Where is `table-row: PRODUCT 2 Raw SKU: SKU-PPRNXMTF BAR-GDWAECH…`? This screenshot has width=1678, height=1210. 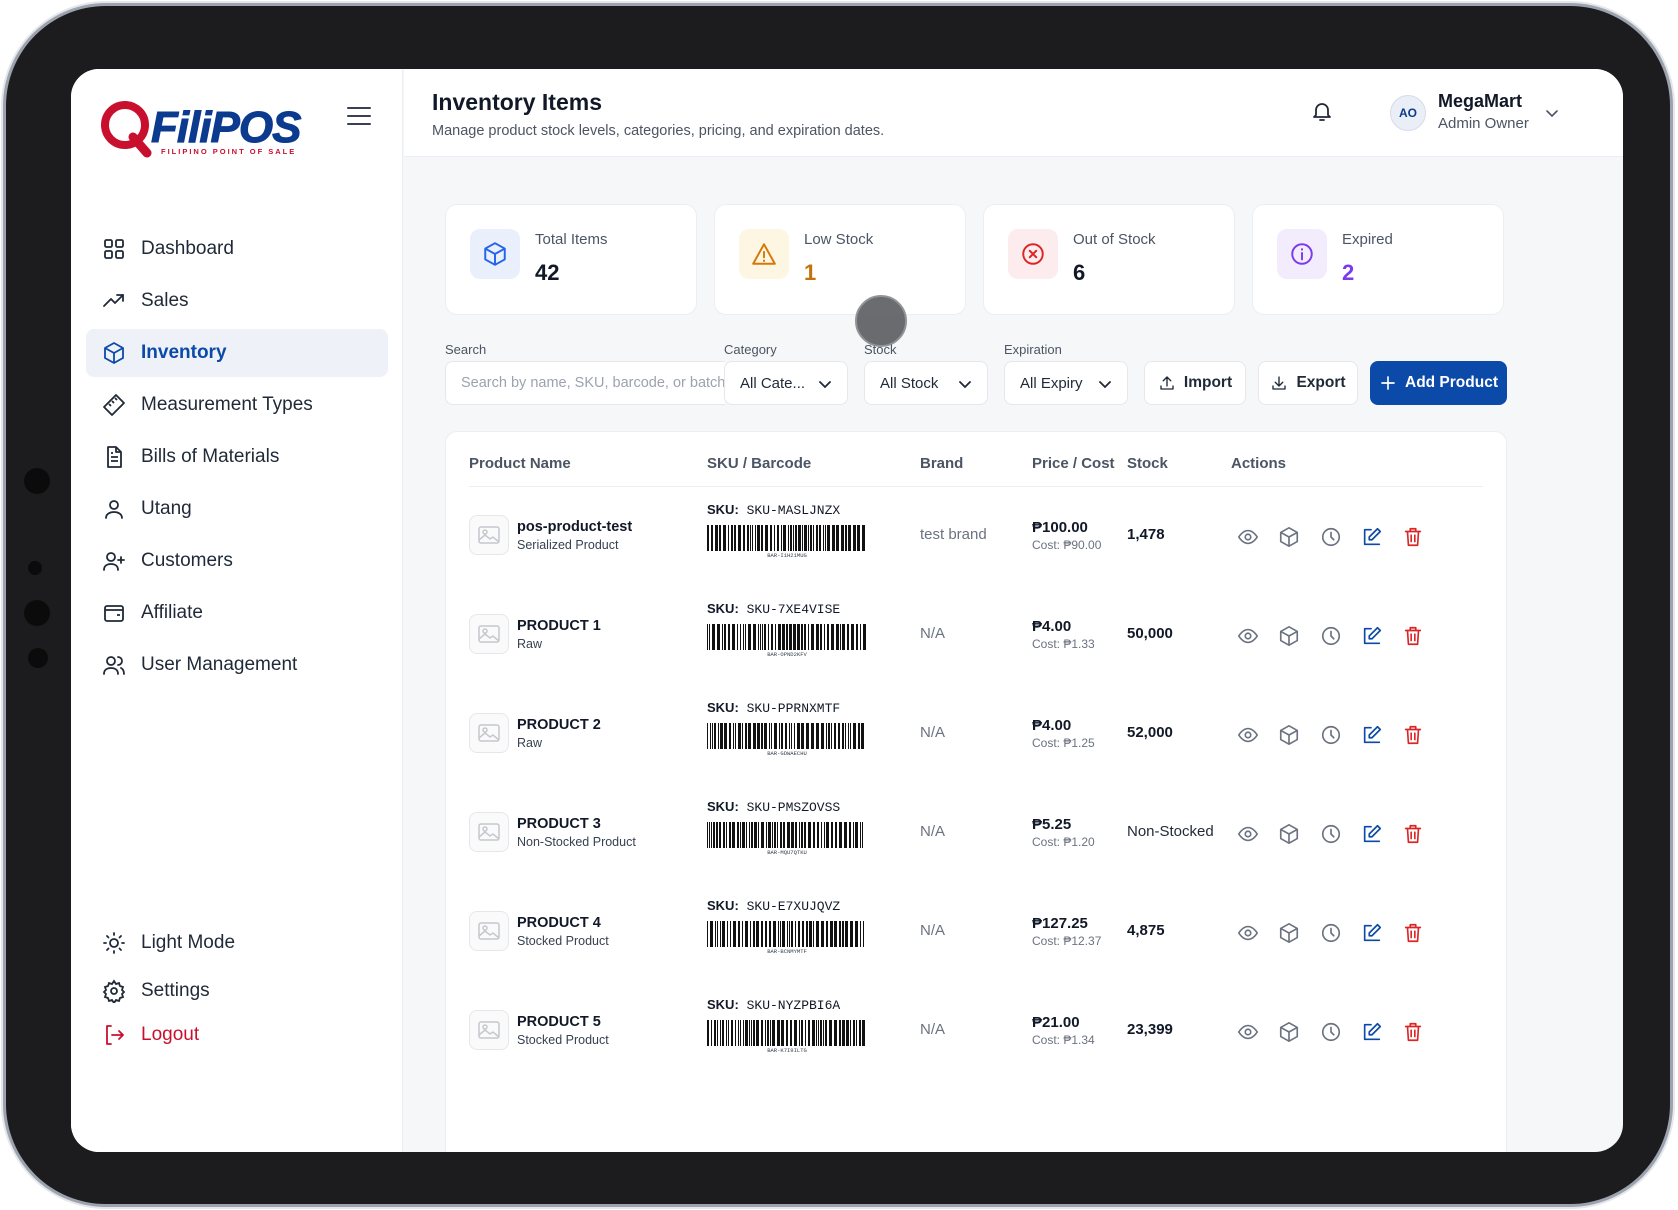
table-row: PRODUCT 2 Raw SKU: SKU-PPRNXMTF BAR-GDWAECH… is located at coordinates (847, 734).